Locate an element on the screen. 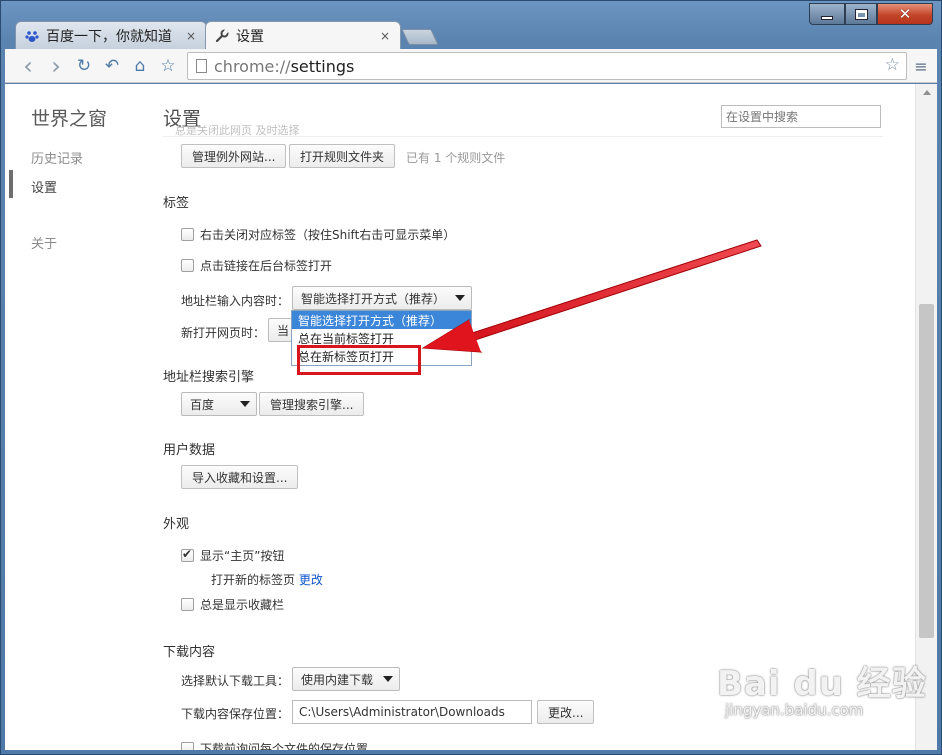 The image size is (942, 755). back-button: ‹ is located at coordinates (28, 66).